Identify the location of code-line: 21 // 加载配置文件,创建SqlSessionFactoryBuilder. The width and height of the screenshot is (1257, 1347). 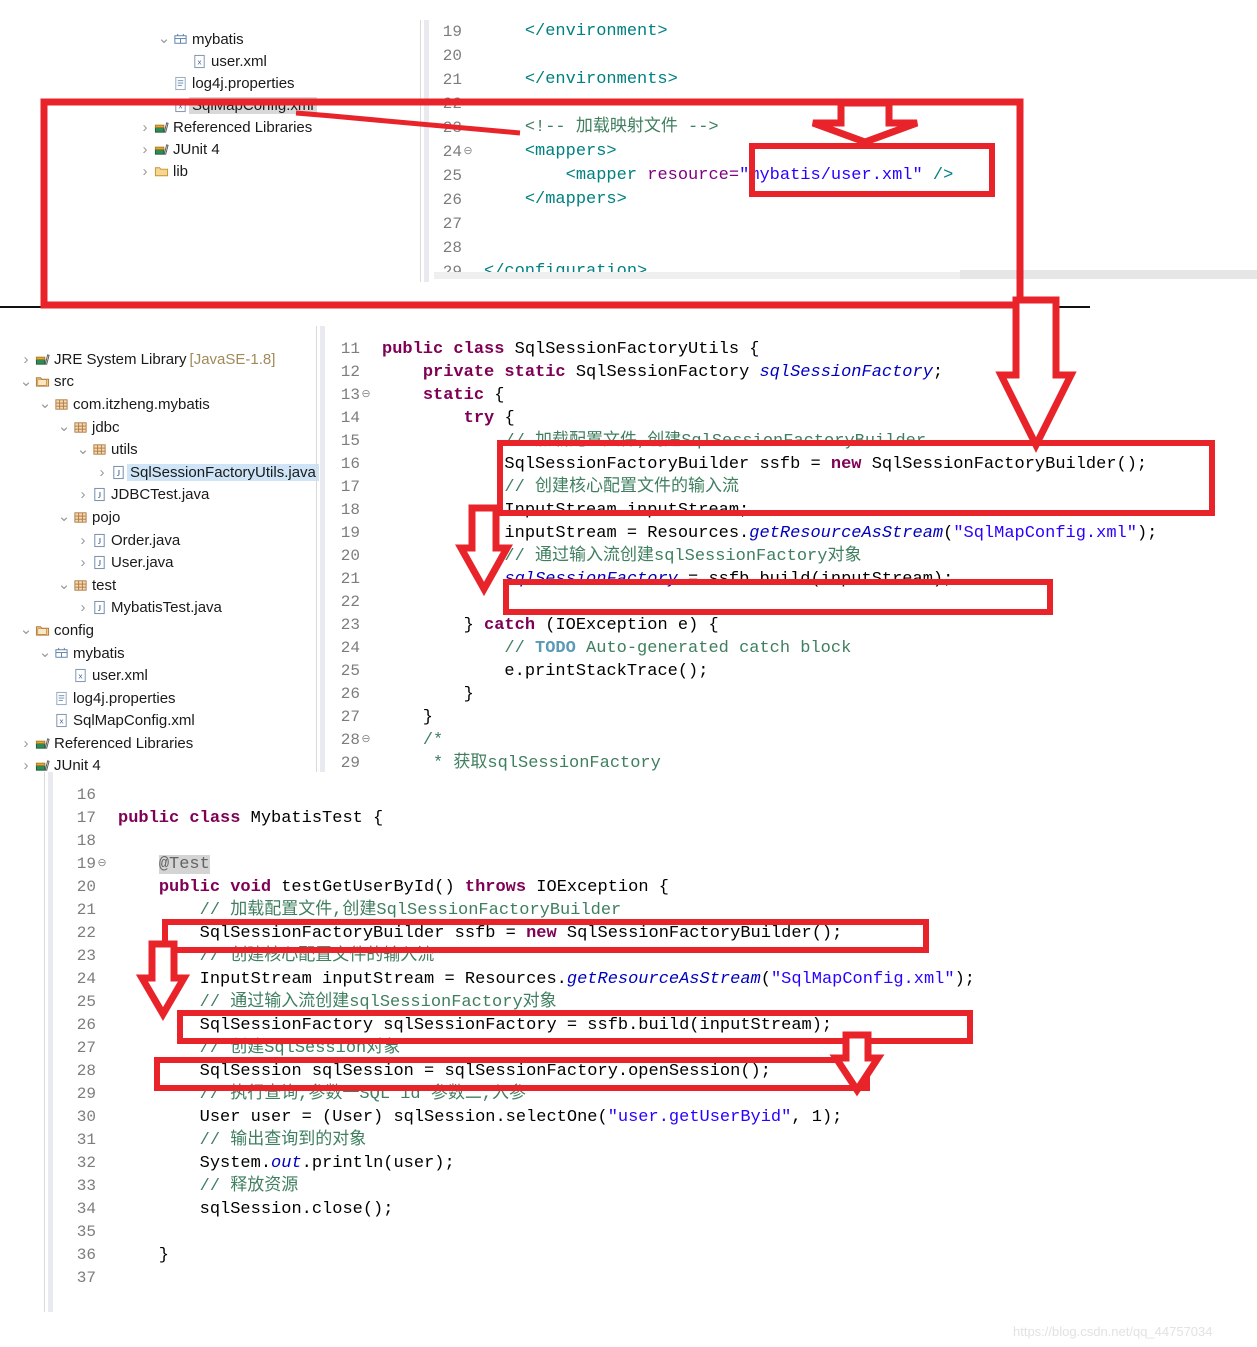
(655, 910).